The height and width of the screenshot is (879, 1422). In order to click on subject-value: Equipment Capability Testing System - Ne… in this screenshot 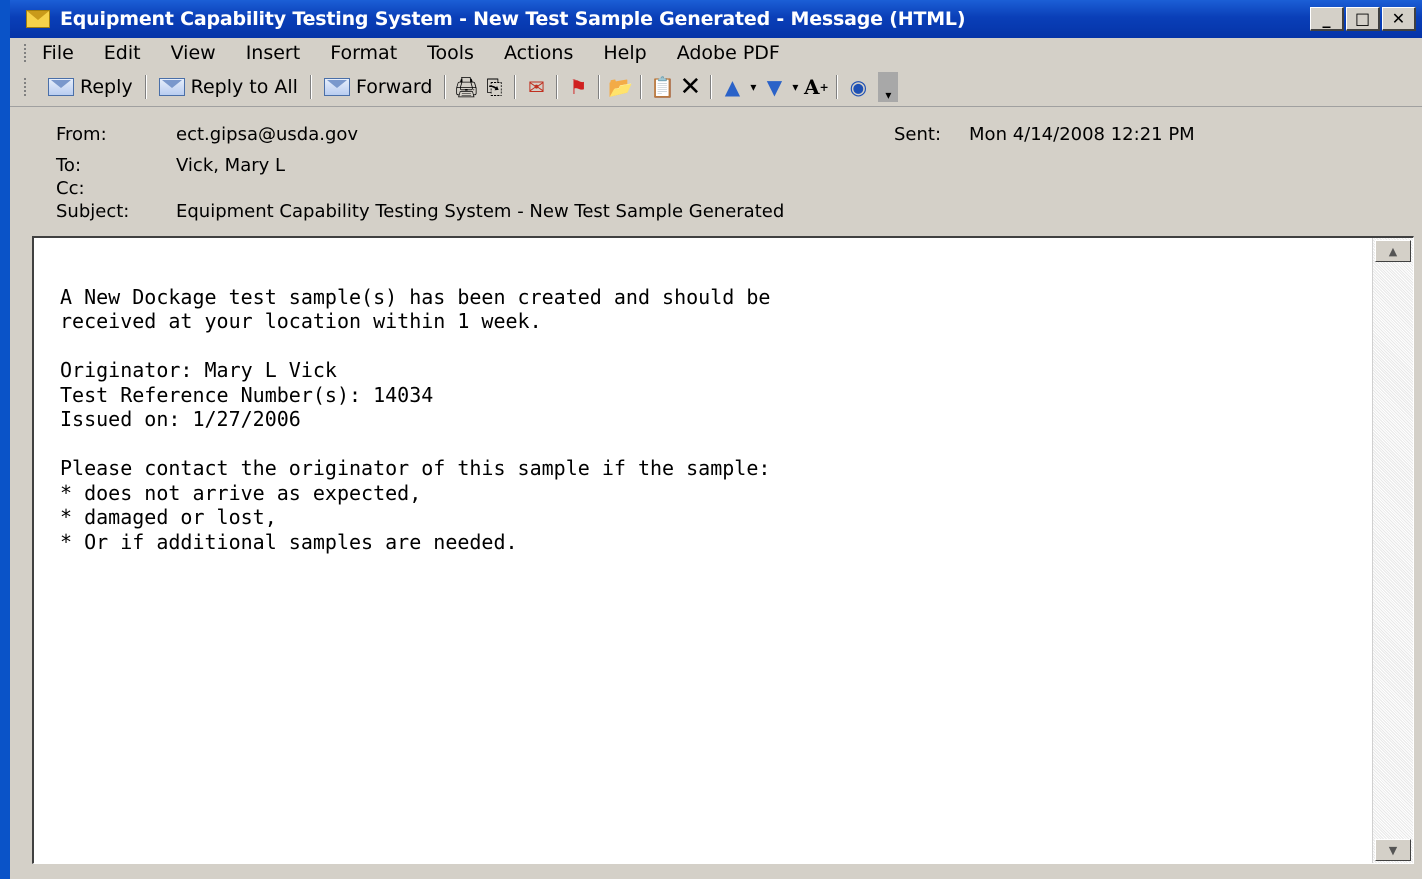, I will do `click(480, 211)`.